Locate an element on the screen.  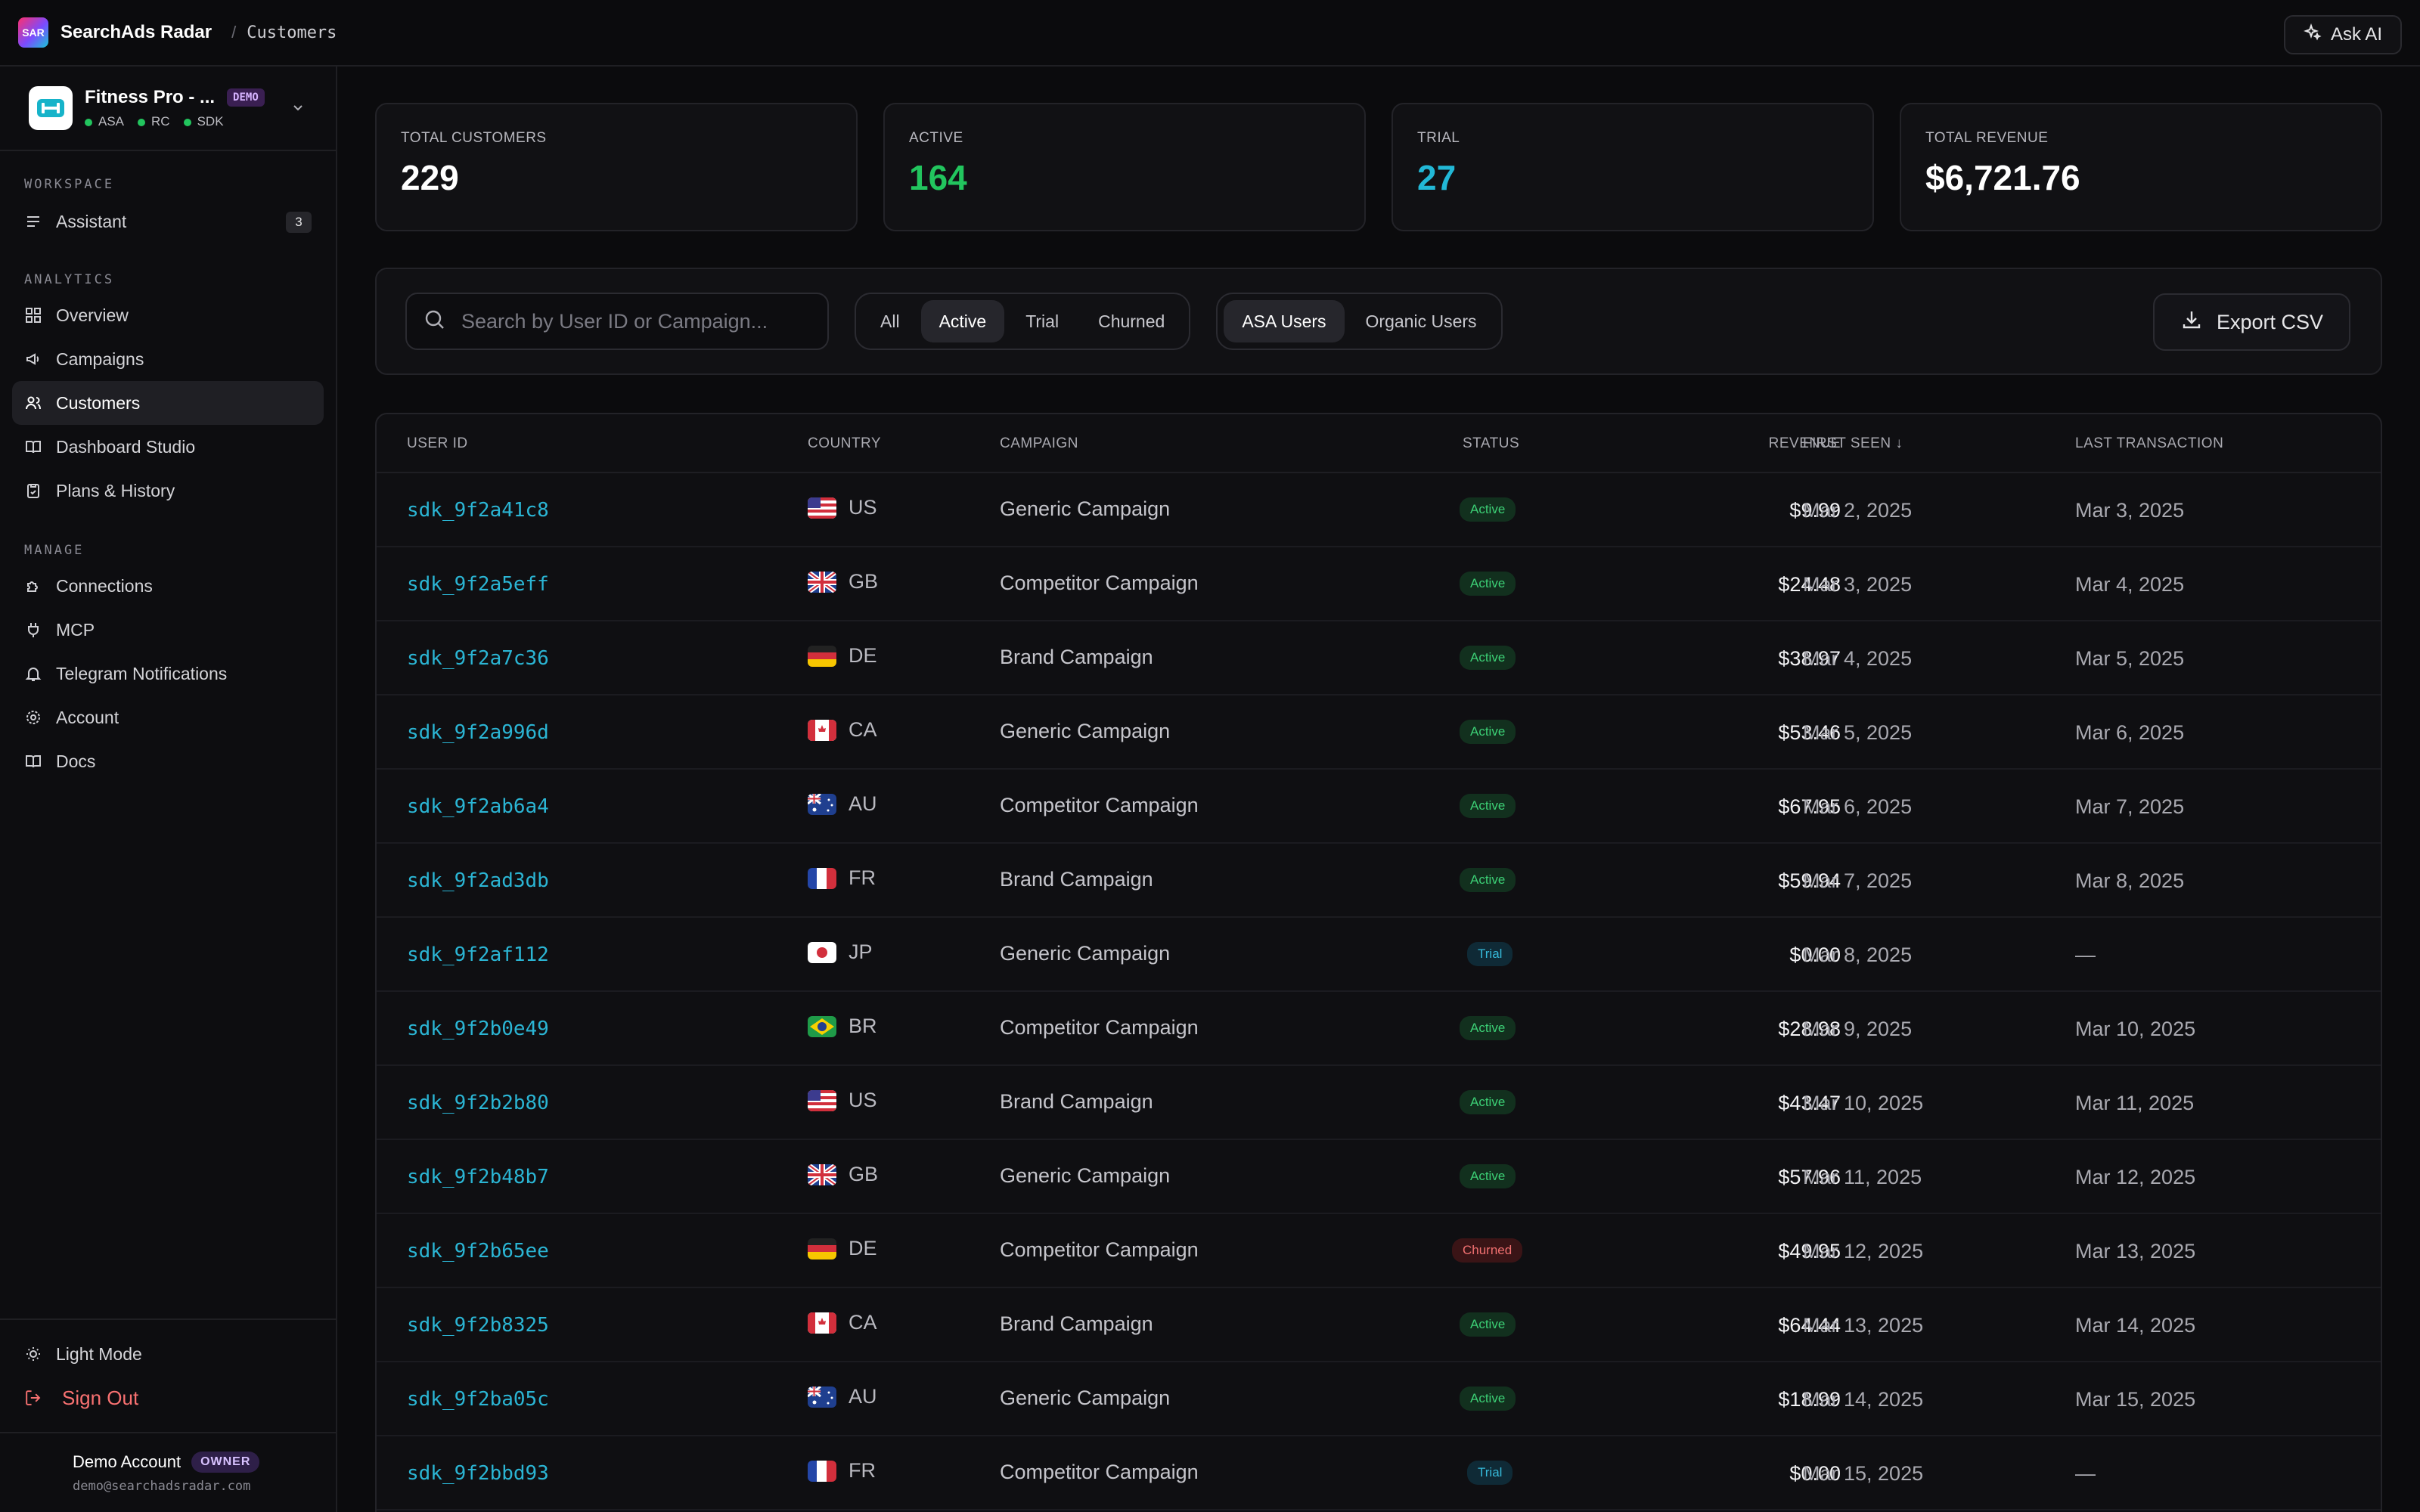
user-id-link: sdk_9f2bbd93 is located at coordinates (478, 1473).